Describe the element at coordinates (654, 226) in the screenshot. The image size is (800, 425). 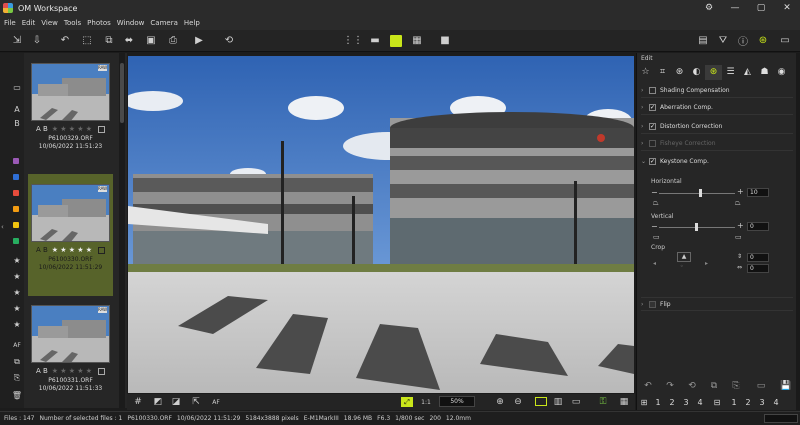
I see `vertical-minus-icon: −` at that location.